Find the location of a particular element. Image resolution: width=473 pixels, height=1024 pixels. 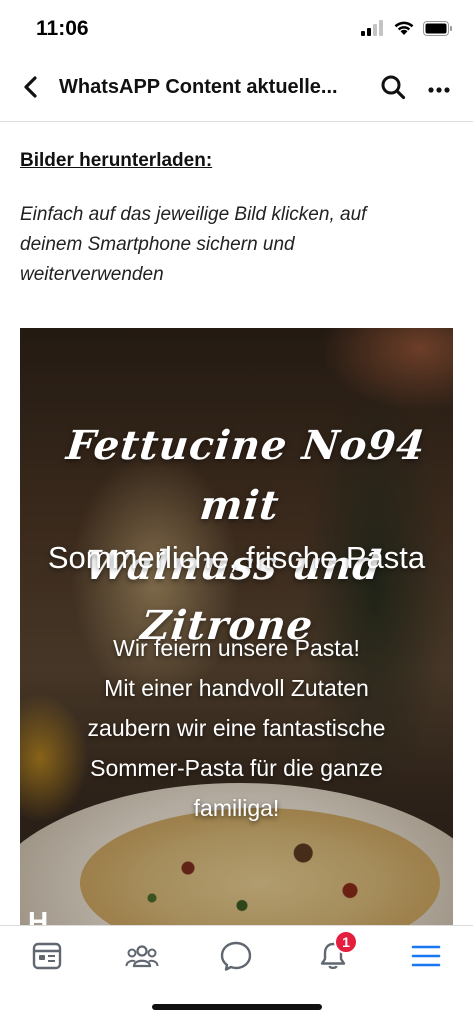

promo-body-line: Mit einer handvoll Zutaten is located at coordinates (236, 688).